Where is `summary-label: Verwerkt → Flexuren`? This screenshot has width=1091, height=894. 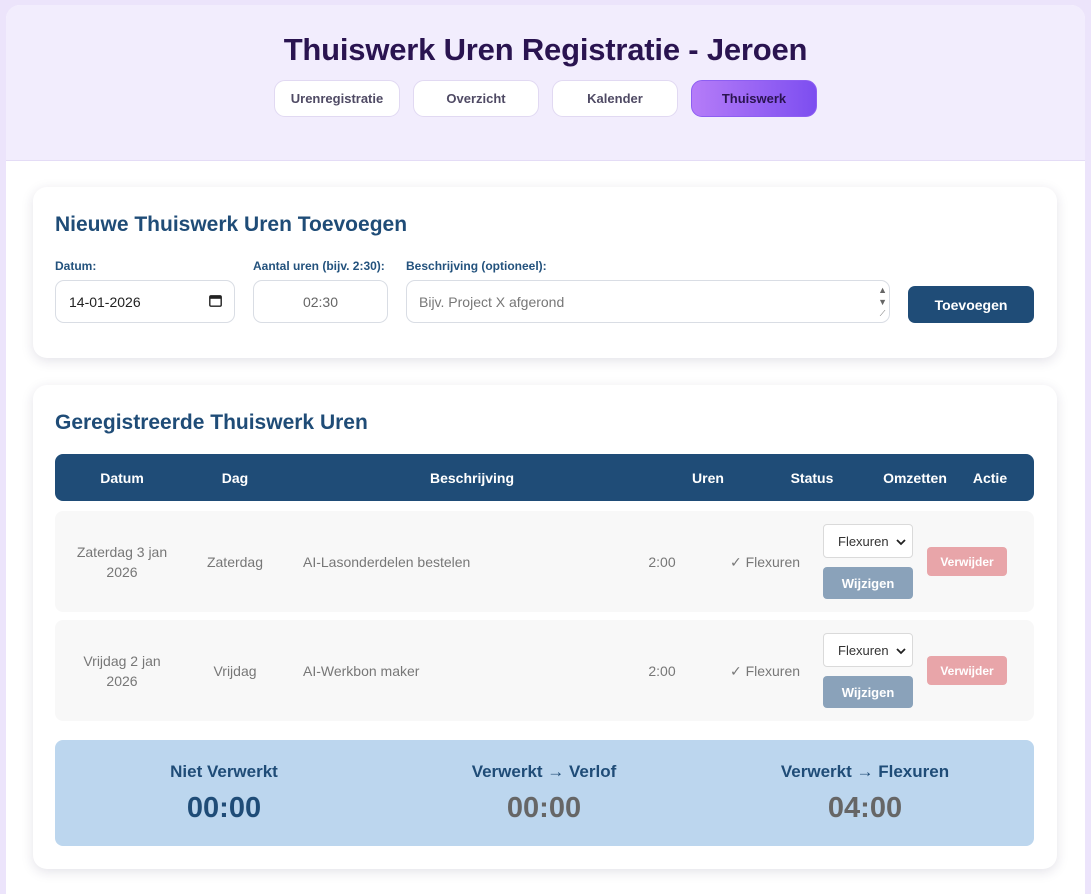 summary-label: Verwerkt → Flexuren is located at coordinates (865, 771).